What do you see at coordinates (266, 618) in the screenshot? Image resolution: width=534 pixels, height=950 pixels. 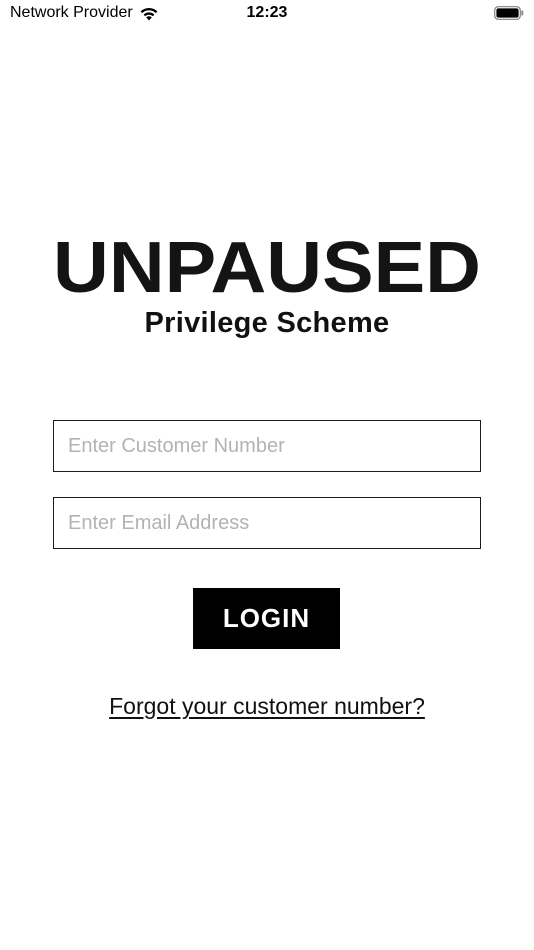 I see `login-button: LOGIN` at bounding box center [266, 618].